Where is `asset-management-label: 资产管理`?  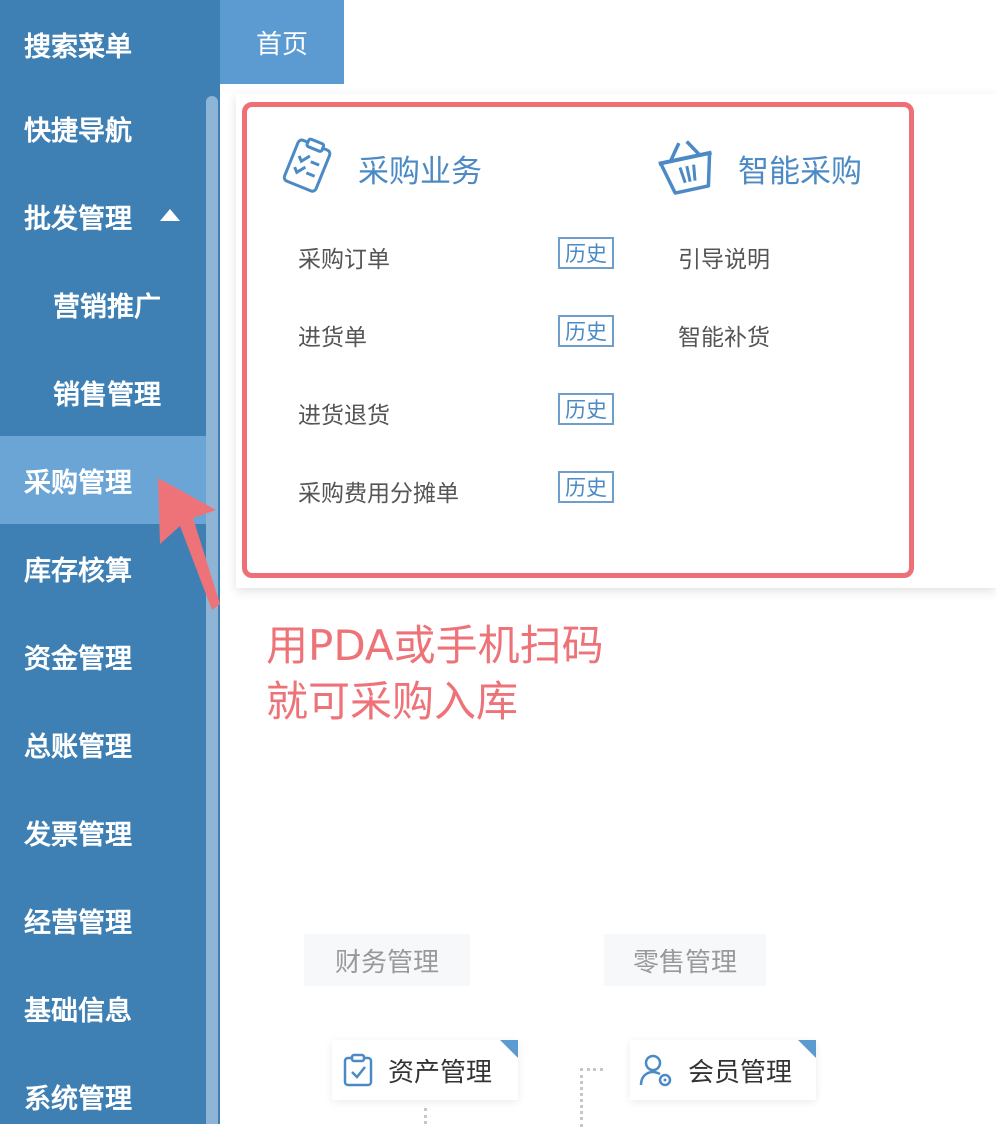 asset-management-label: 资产管理 is located at coordinates (440, 1072).